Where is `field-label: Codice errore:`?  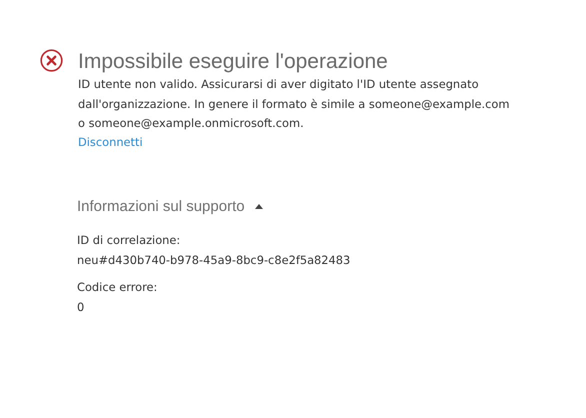
field-label: Codice errore: is located at coordinates (117, 287).